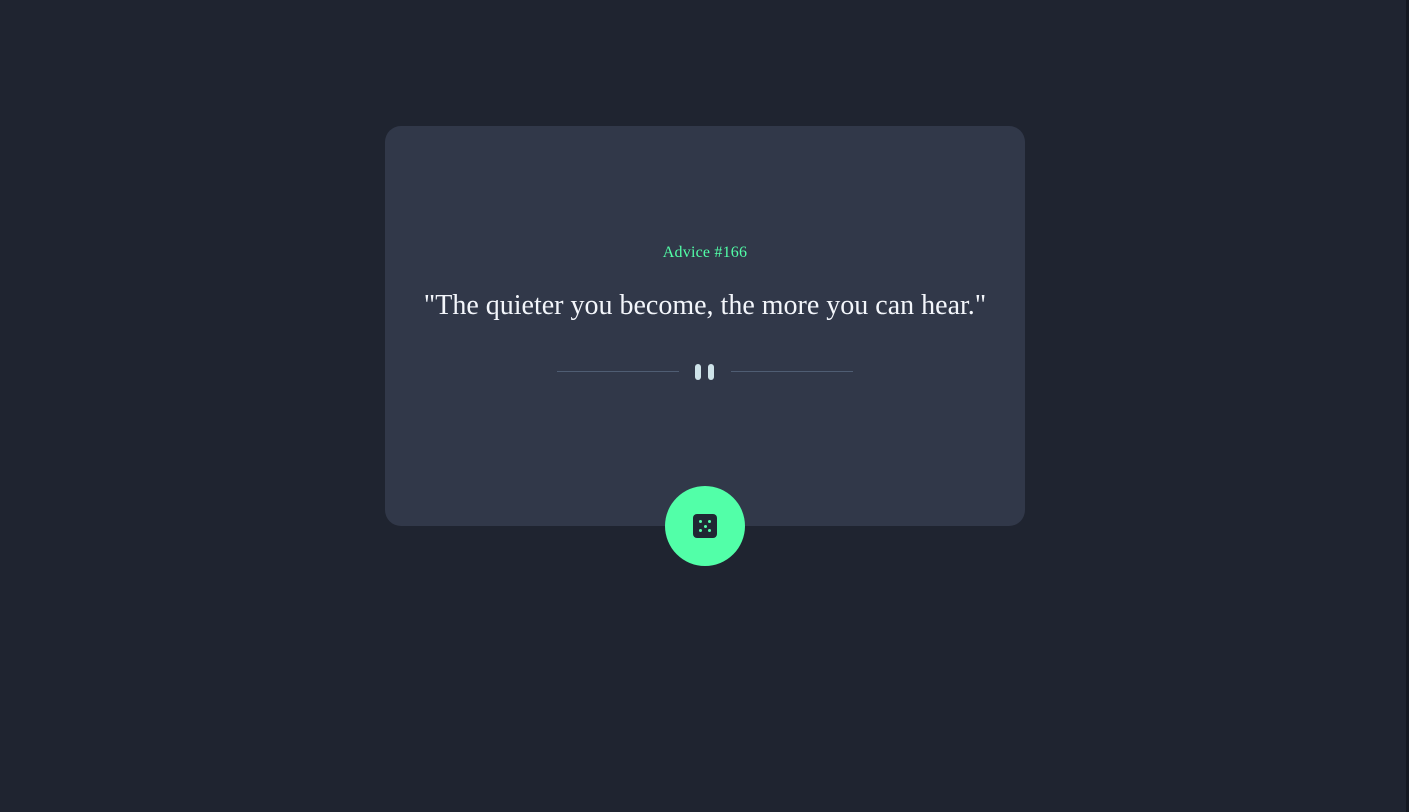  I want to click on pause-bar-left, so click(698, 372).